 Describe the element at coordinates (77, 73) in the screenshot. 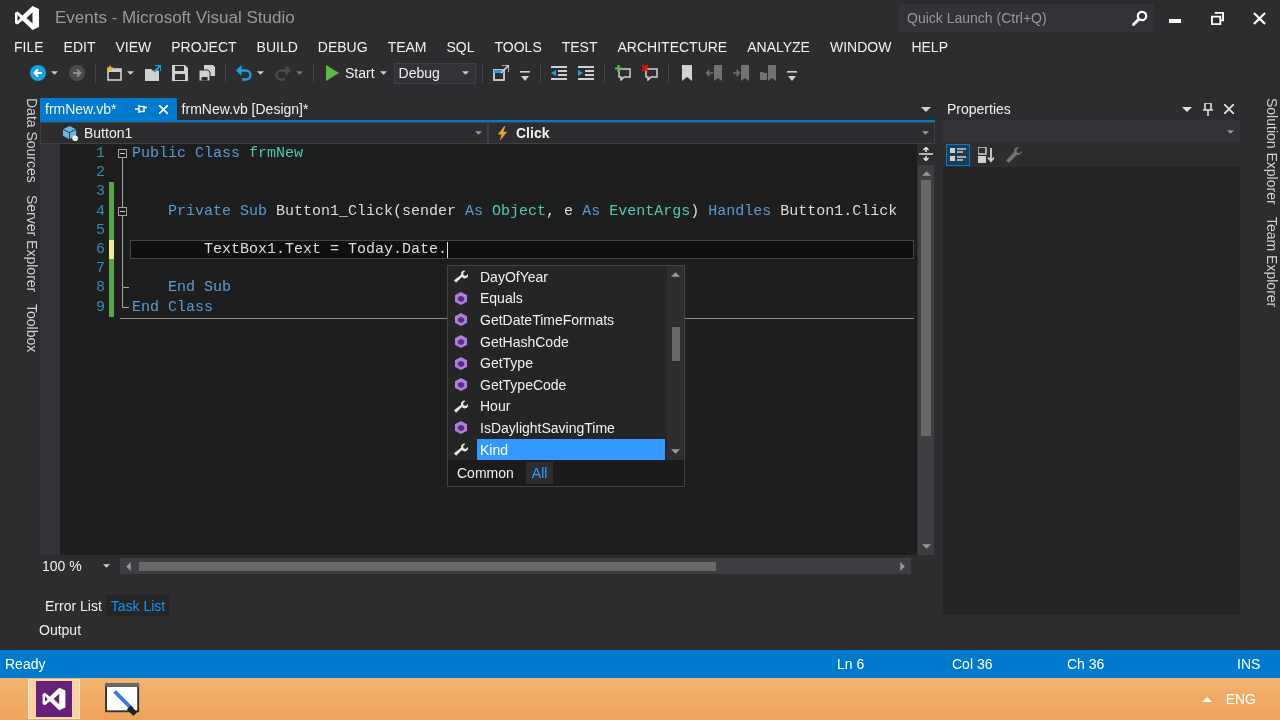

I see `right-arrow-circle-icon` at that location.